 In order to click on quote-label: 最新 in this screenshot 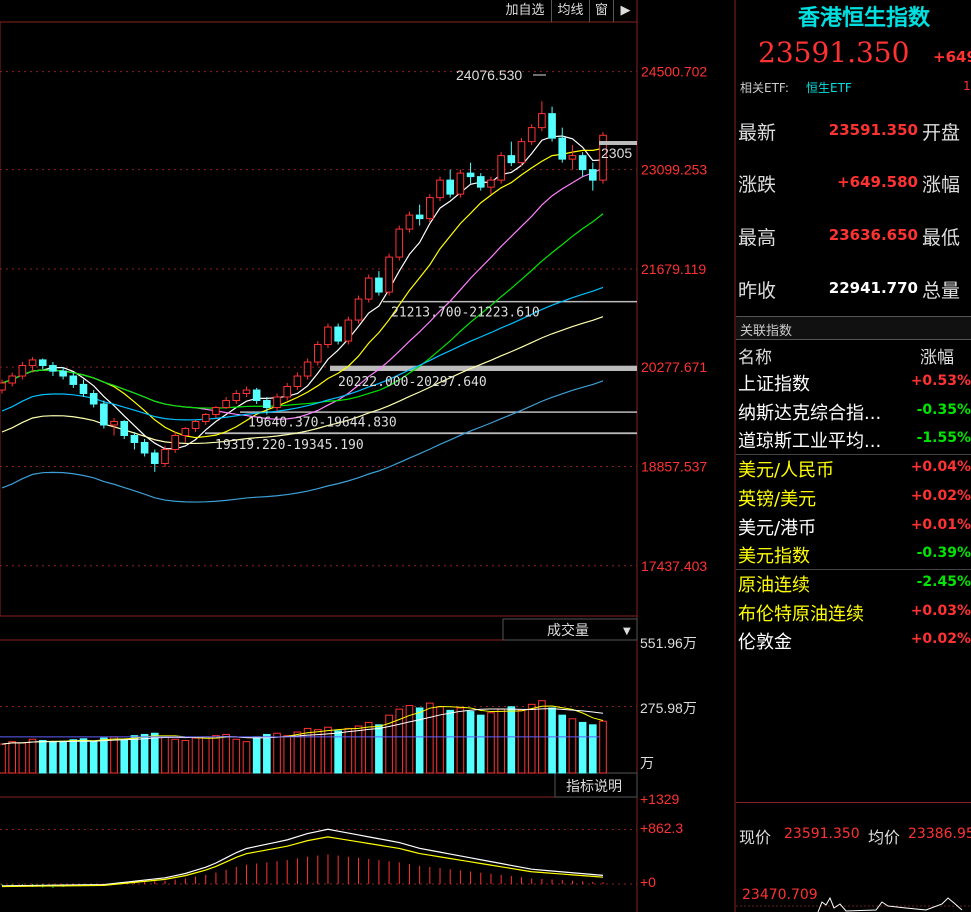, I will do `click(757, 133)`.